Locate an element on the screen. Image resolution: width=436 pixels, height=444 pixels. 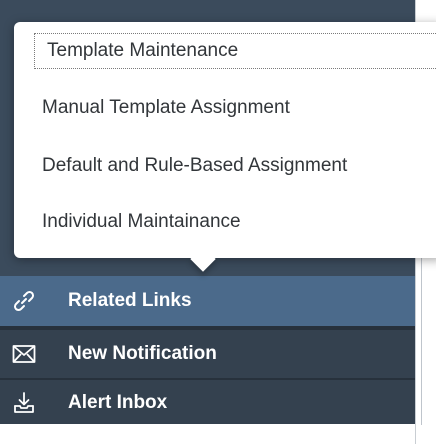
menu-item-label: Default and Rule-Based Assignment is located at coordinates (195, 165).